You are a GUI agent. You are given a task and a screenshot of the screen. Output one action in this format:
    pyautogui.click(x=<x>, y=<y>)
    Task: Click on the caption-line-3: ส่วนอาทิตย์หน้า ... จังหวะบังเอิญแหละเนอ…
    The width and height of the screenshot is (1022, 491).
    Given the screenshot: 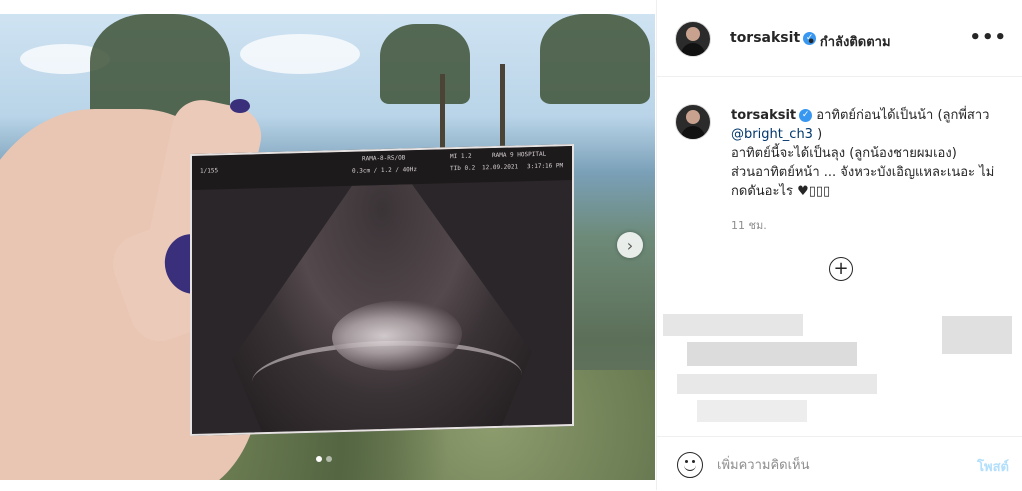 What is the action you would take?
    pyautogui.click(x=863, y=182)
    